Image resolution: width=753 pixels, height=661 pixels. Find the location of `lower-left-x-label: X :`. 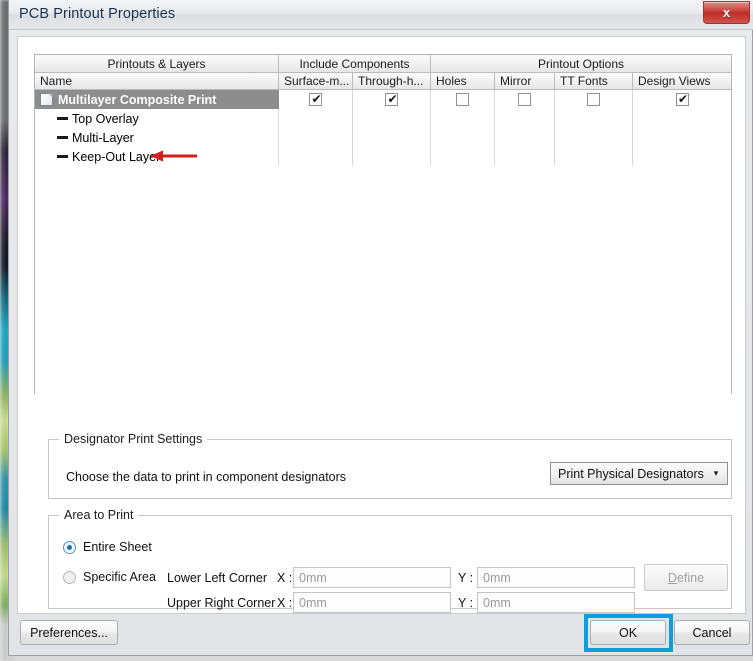

lower-left-x-label: X : is located at coordinates (285, 578).